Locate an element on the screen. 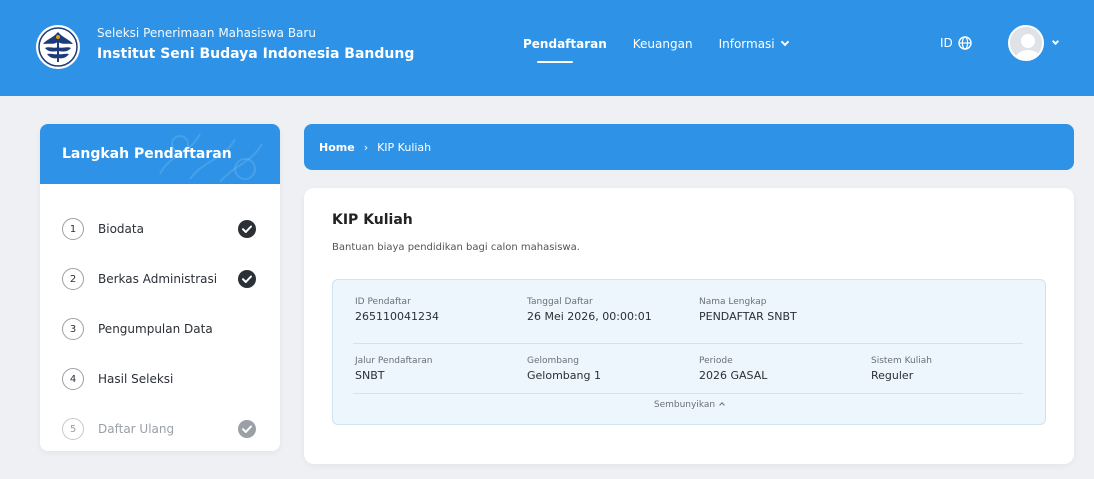 Image resolution: width=1094 pixels, height=479 pixels. info-gelombang: Gelombang Gelombang 1 is located at coordinates (564, 369).